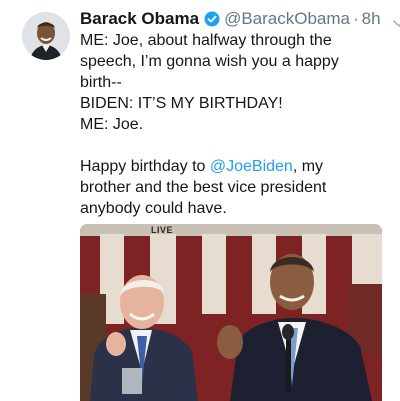 This screenshot has height=401, width=400. I want to click on live-label: LIVE, so click(162, 230).